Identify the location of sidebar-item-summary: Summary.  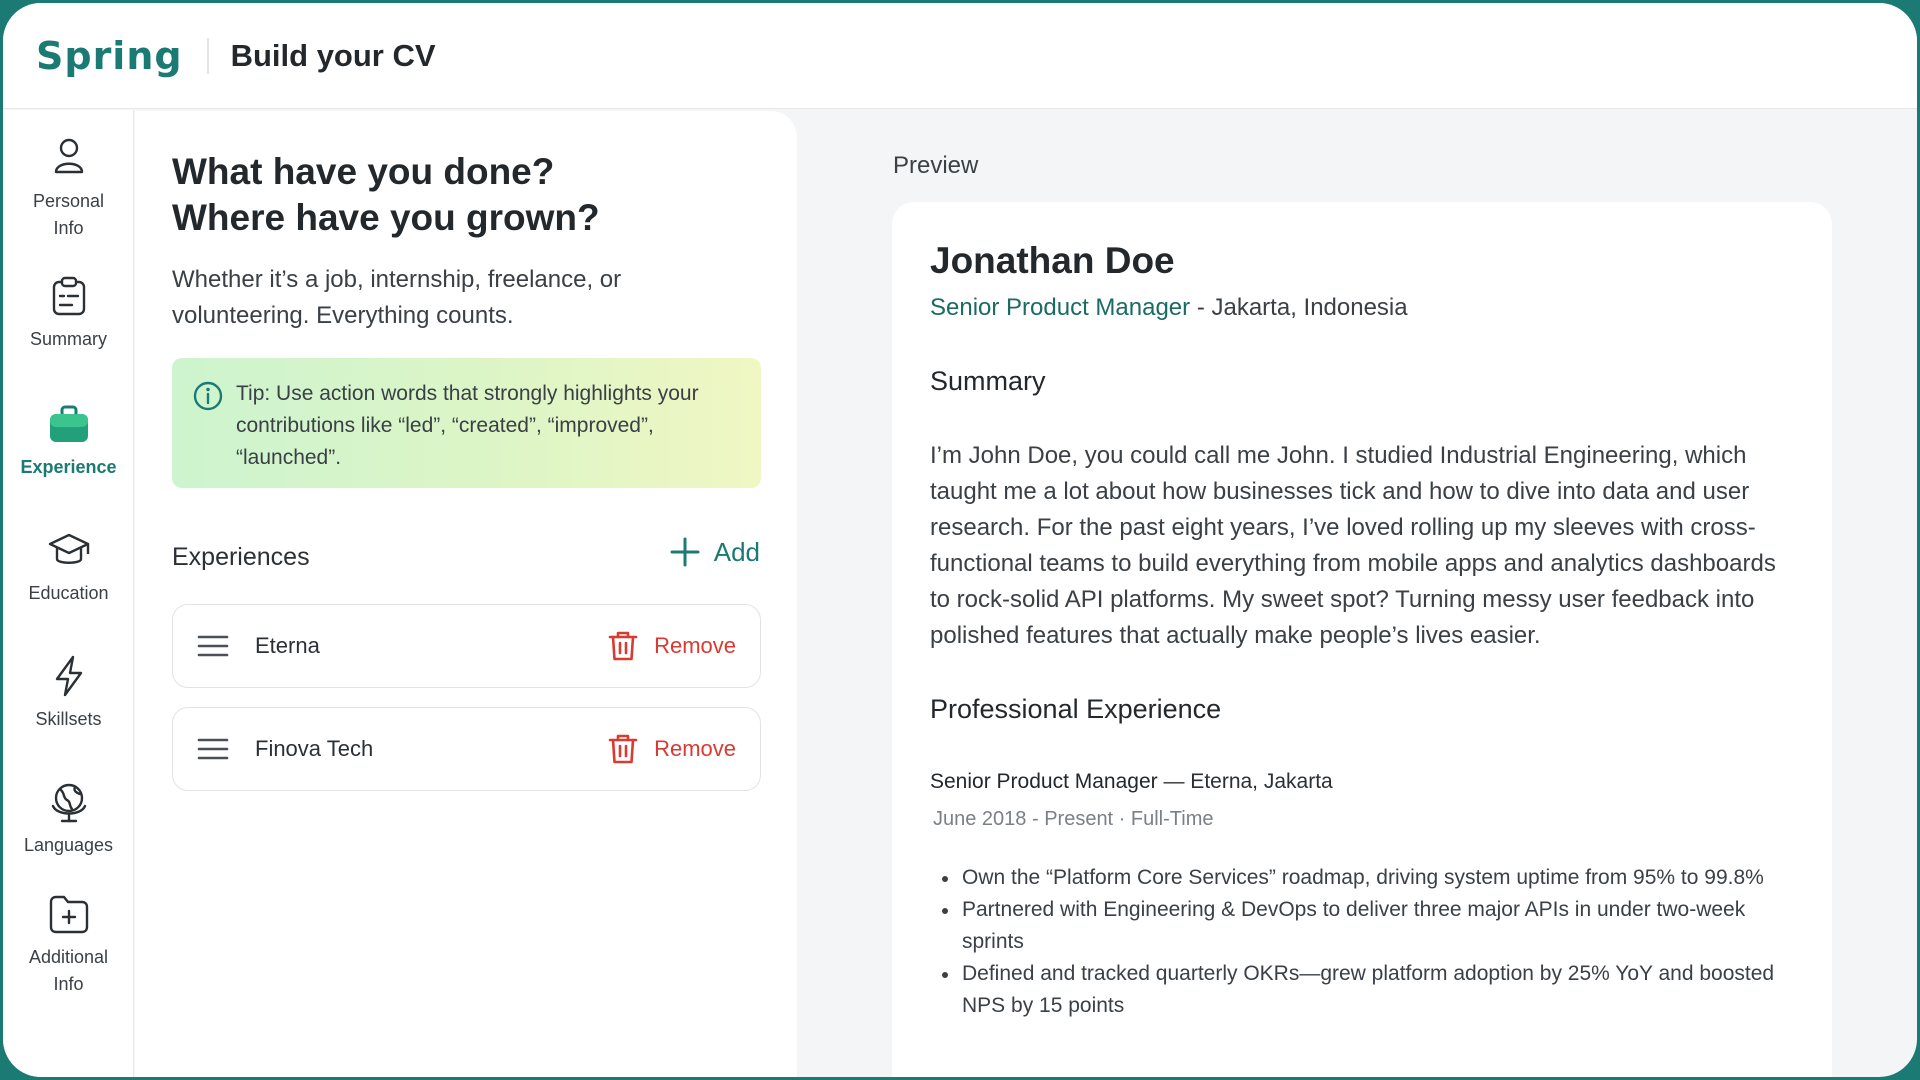
(68, 313).